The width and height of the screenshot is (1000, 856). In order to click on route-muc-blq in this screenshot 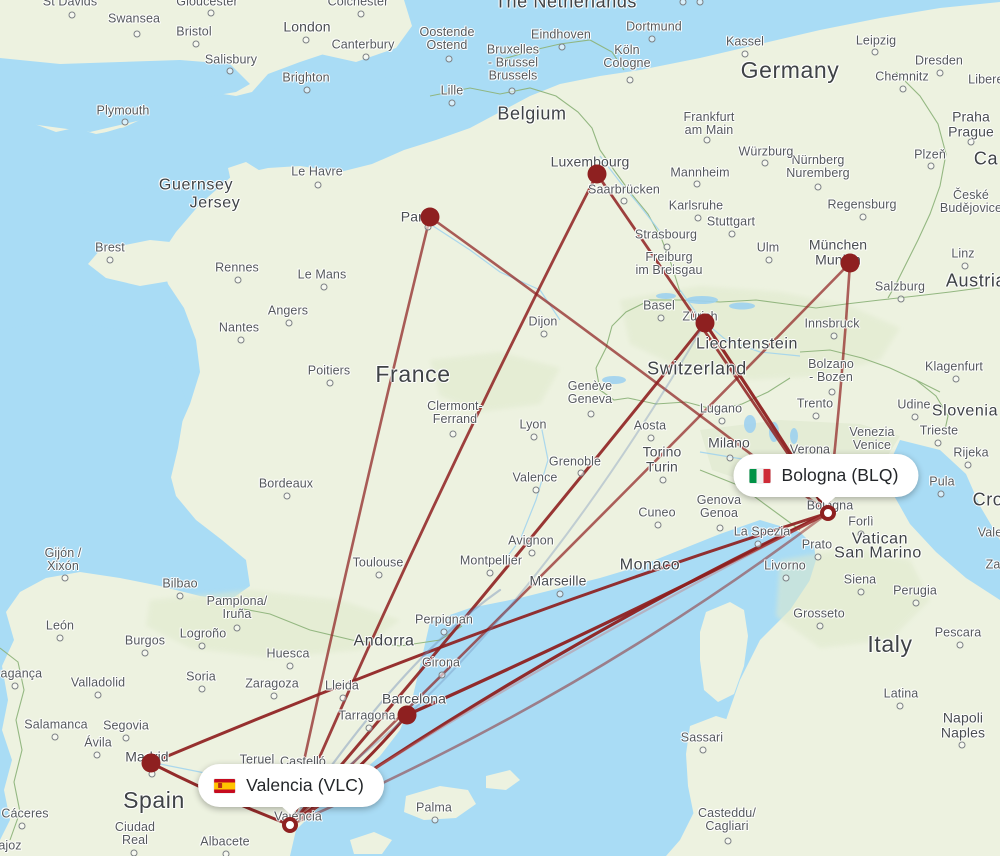, I will do `click(839, 388)`.